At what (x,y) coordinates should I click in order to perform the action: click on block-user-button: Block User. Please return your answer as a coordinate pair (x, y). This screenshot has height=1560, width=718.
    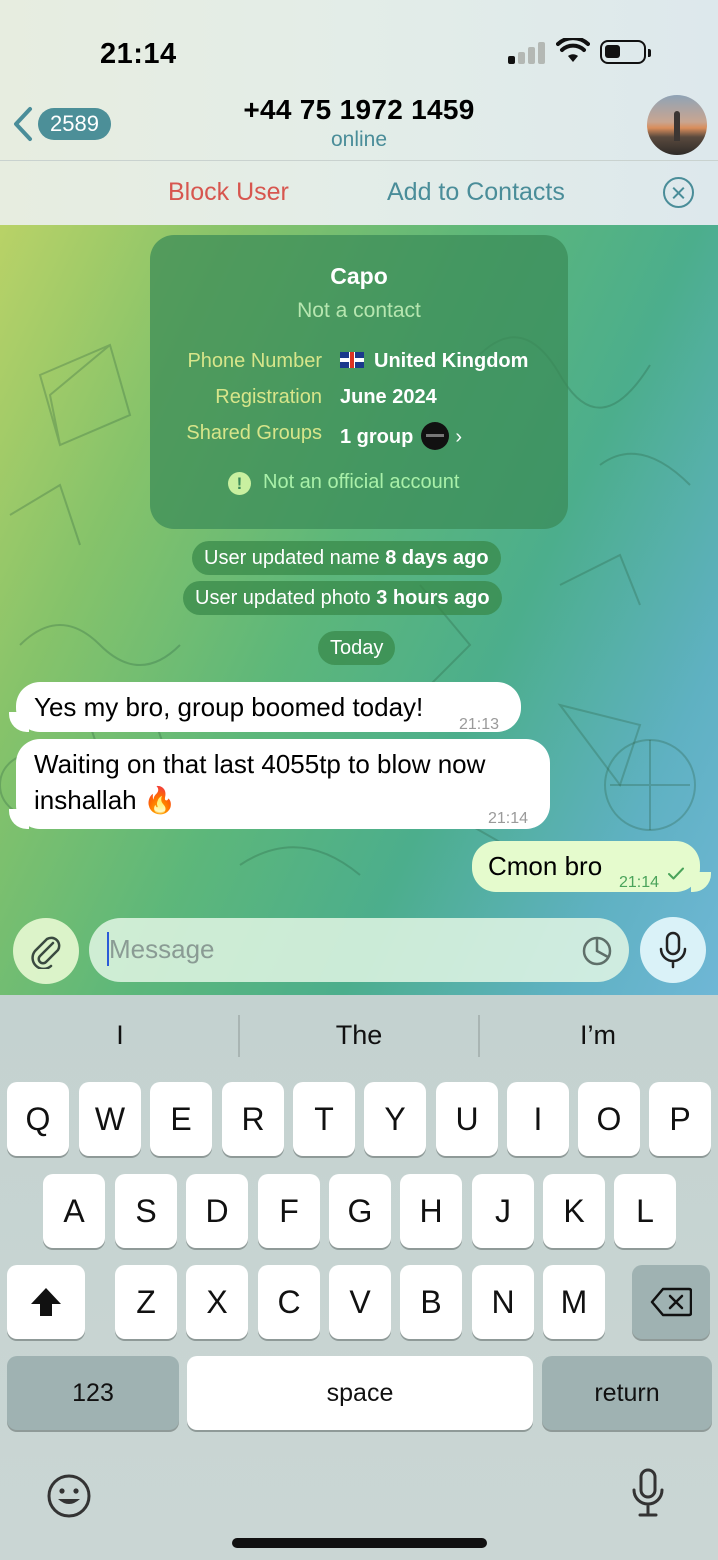
    Looking at the image, I should click on (228, 192).